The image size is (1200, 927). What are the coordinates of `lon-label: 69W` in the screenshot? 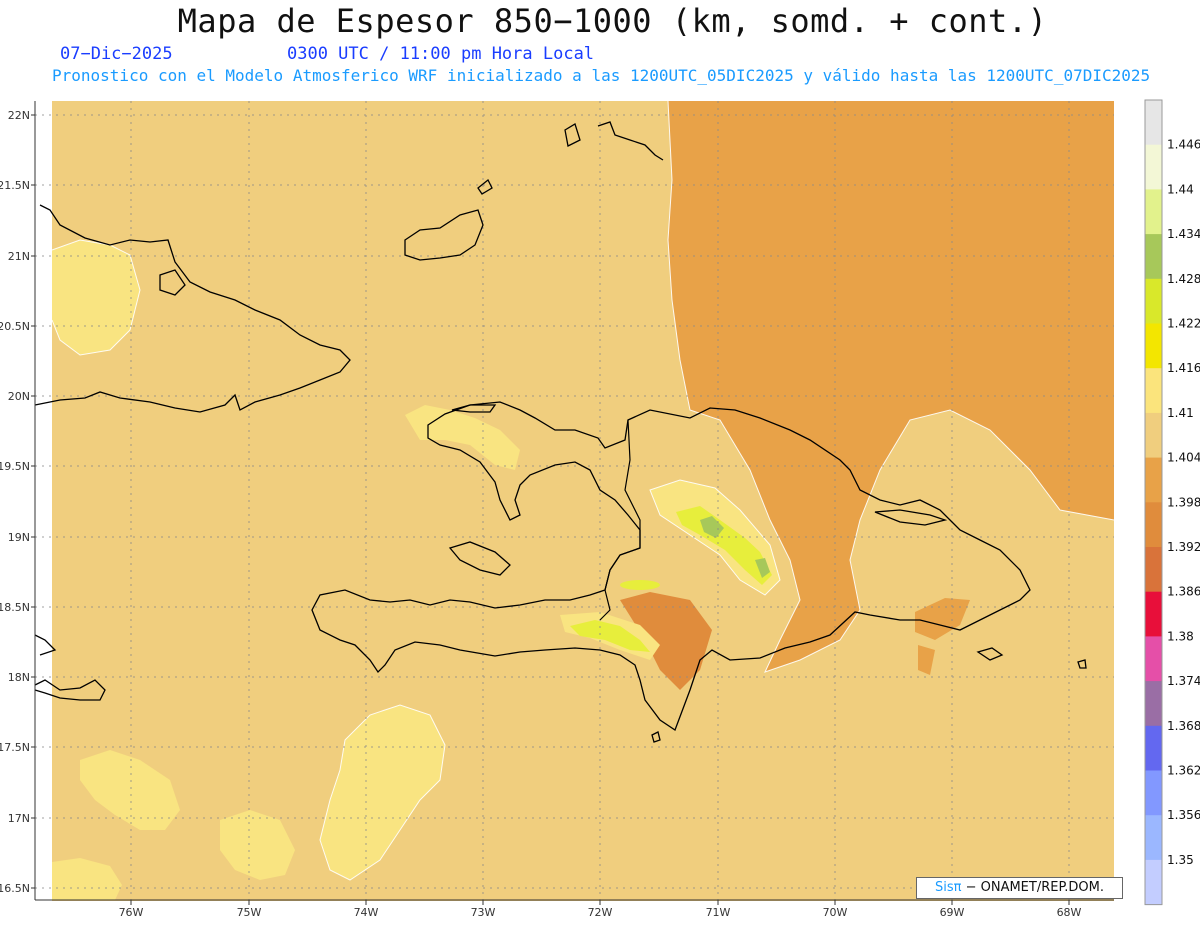 It's located at (952, 912).